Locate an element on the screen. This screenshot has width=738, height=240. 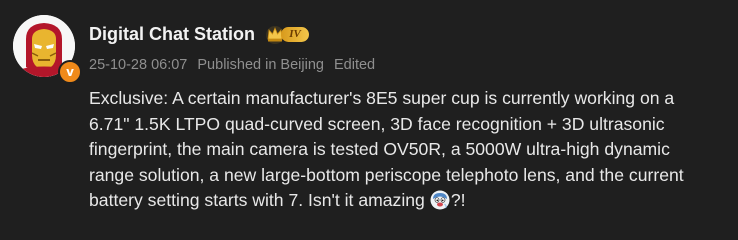
author-name: Digital Chat Station is located at coordinates (172, 34).